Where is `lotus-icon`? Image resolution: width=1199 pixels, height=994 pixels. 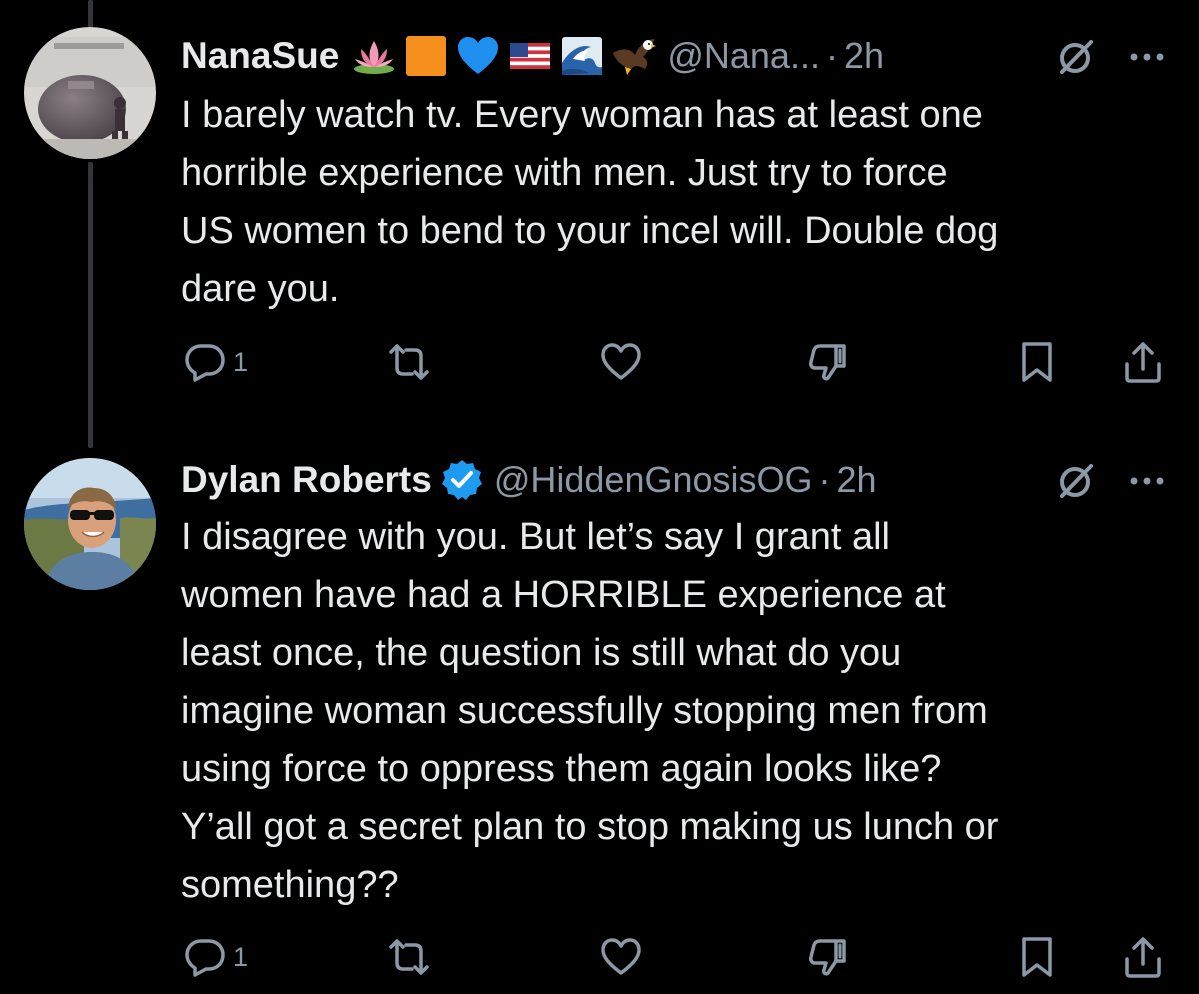
lotus-icon is located at coordinates (374, 57).